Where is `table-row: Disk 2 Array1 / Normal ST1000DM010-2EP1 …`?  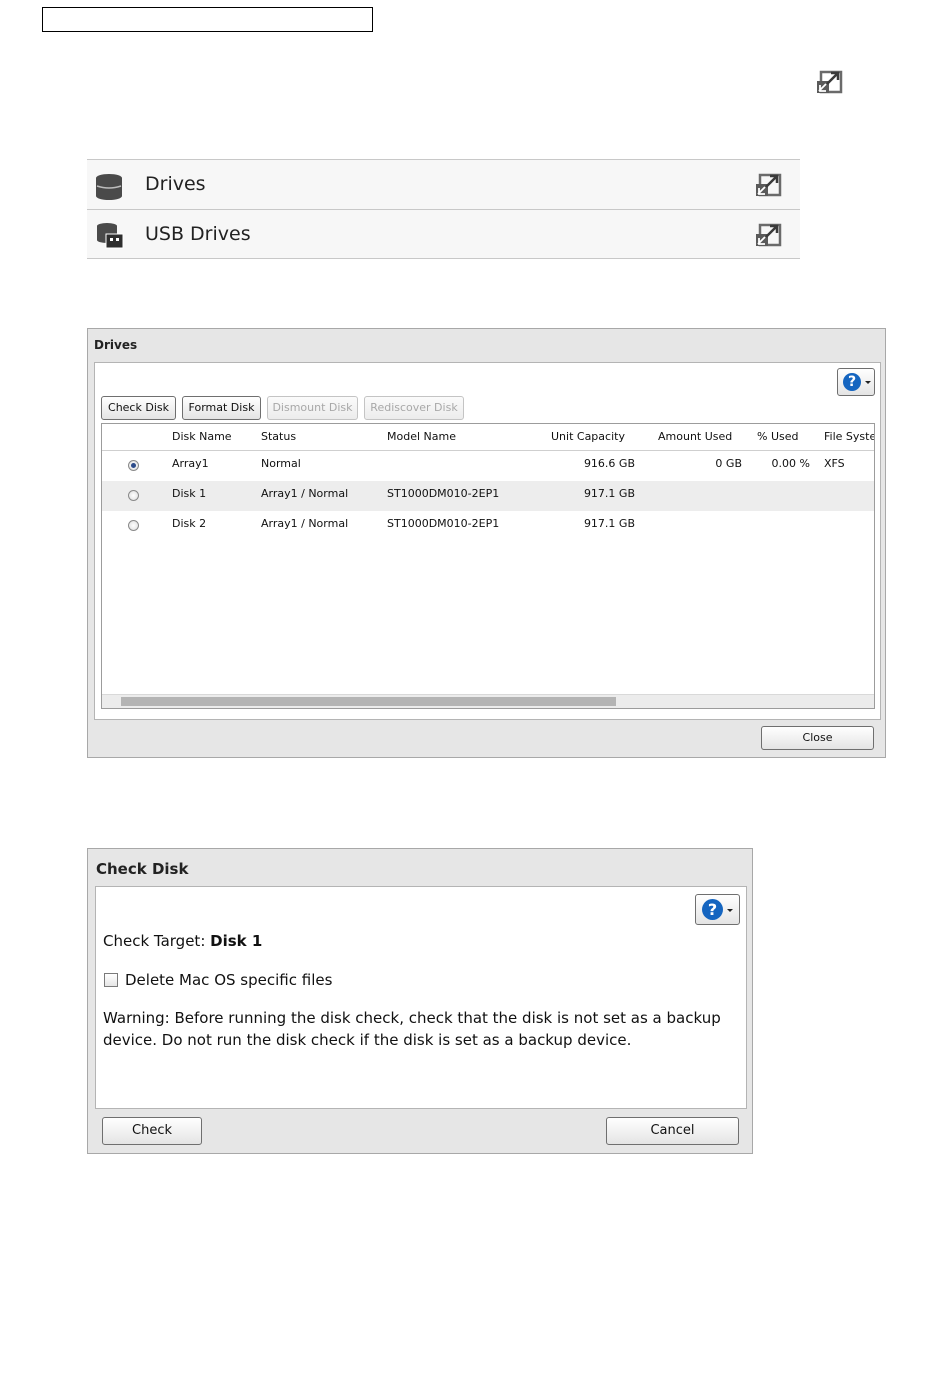
table-row: Disk 2 Array1 / Normal ST1000DM010-2EP1 … is located at coordinates (488, 526).